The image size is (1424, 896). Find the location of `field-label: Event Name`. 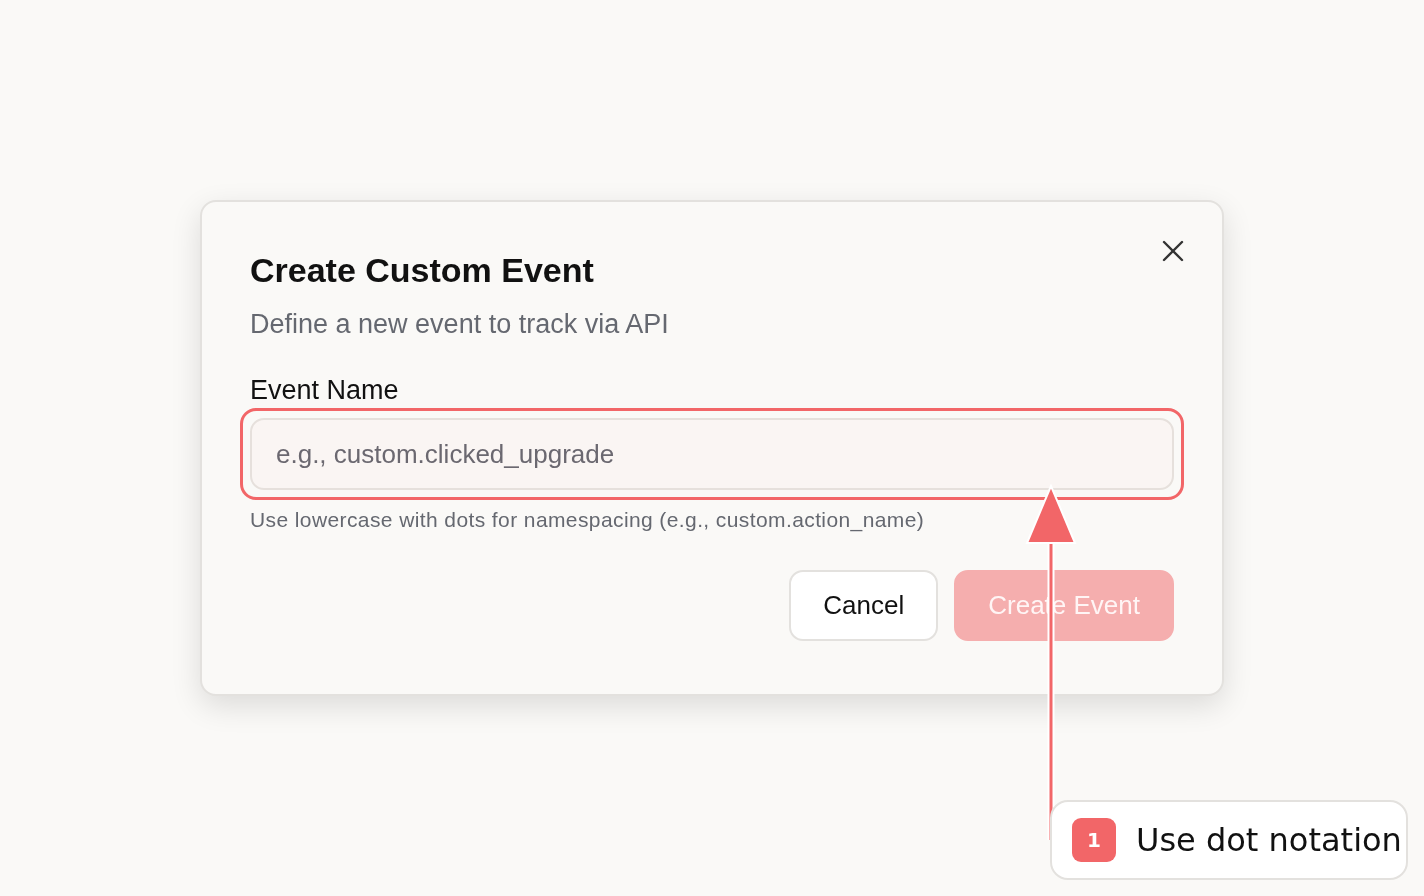

field-label: Event Name is located at coordinates (324, 390).